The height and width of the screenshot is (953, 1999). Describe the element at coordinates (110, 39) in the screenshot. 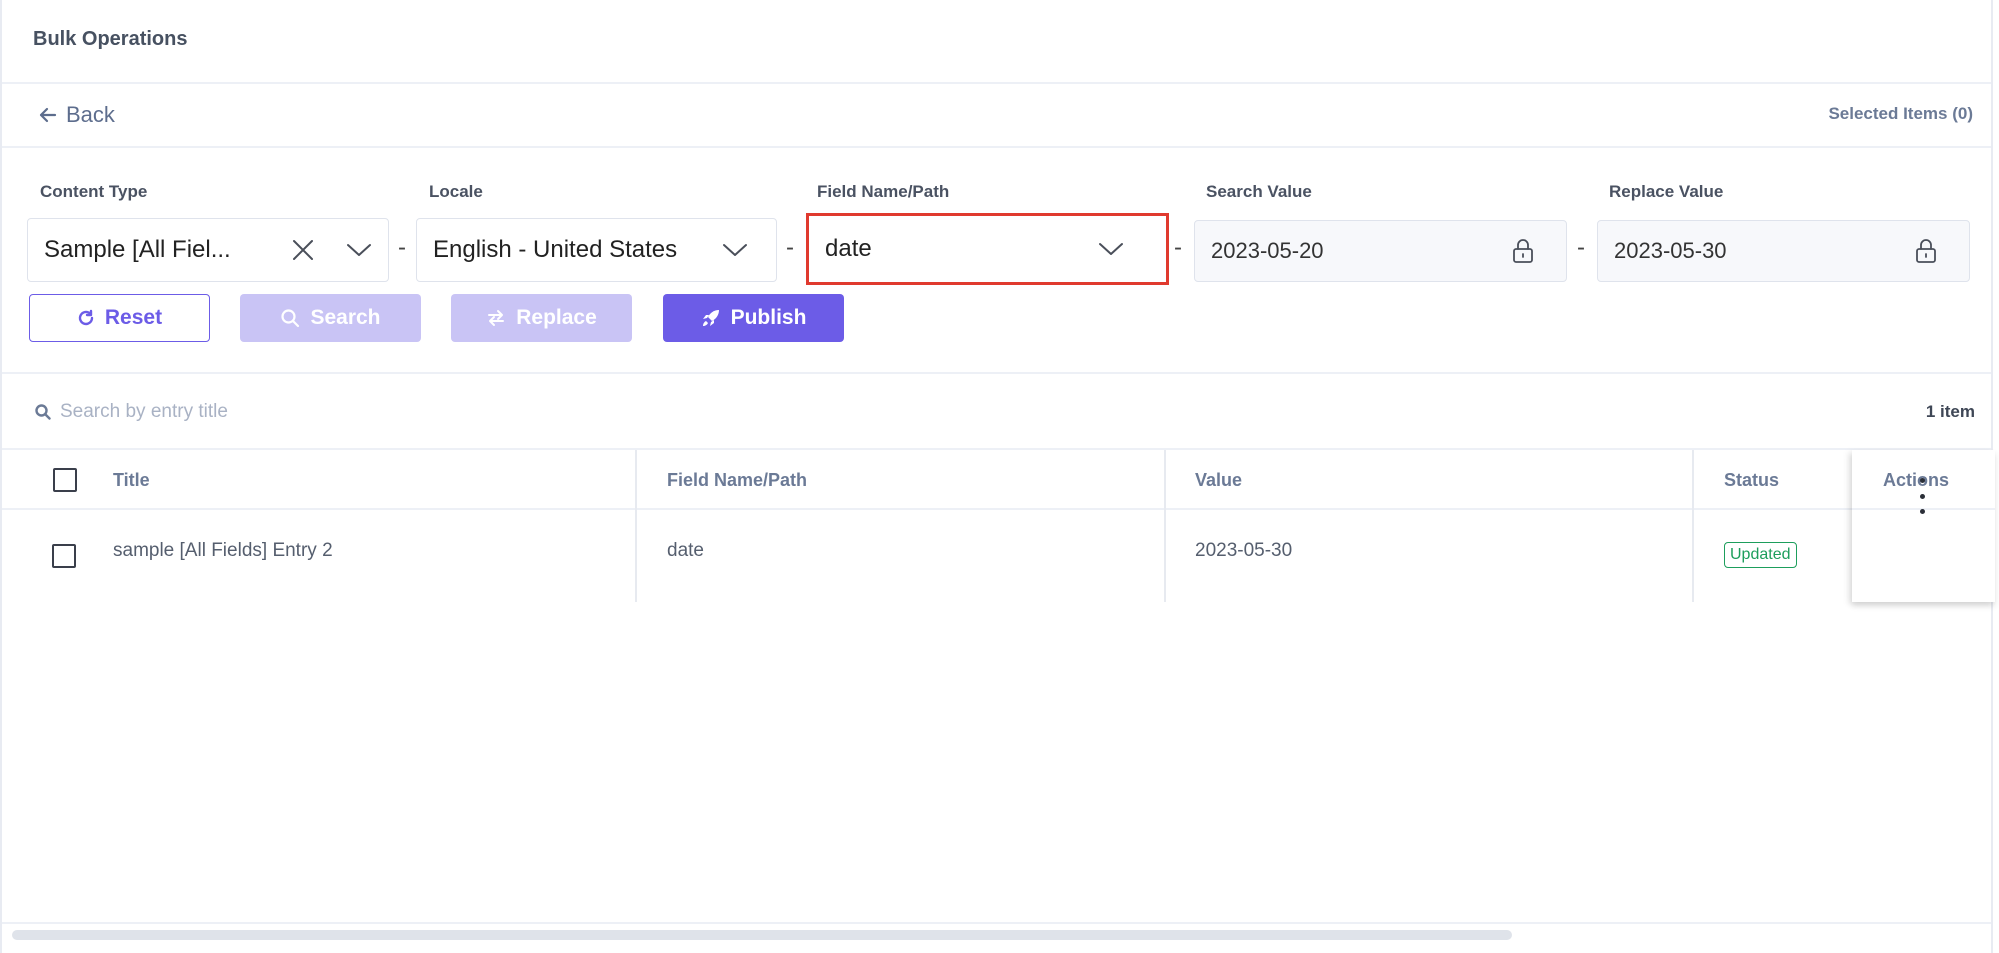

I see `page-title: Bulk Operations` at that location.